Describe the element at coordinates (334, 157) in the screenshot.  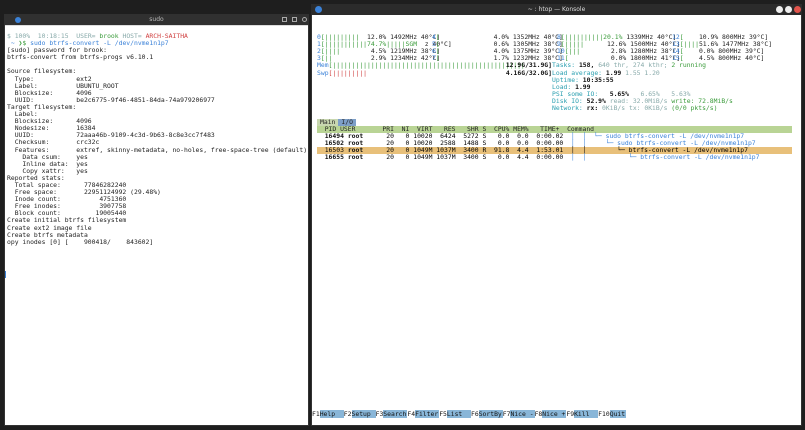
I see `pid-cell: 16655` at that location.